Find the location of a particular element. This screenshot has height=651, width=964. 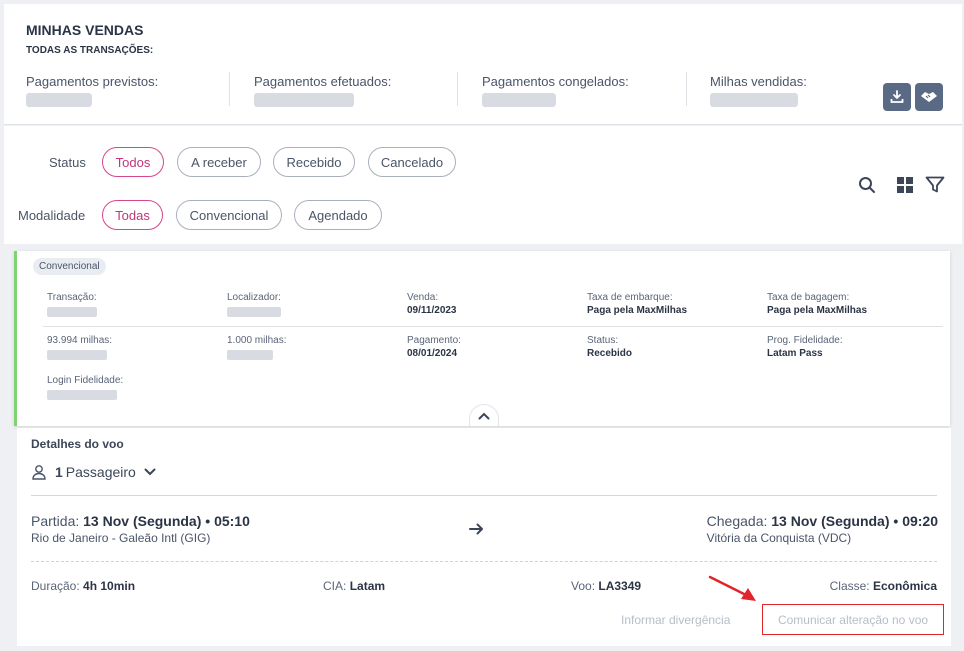

summary-label: Milhas vendidas: is located at coordinates (758, 81).